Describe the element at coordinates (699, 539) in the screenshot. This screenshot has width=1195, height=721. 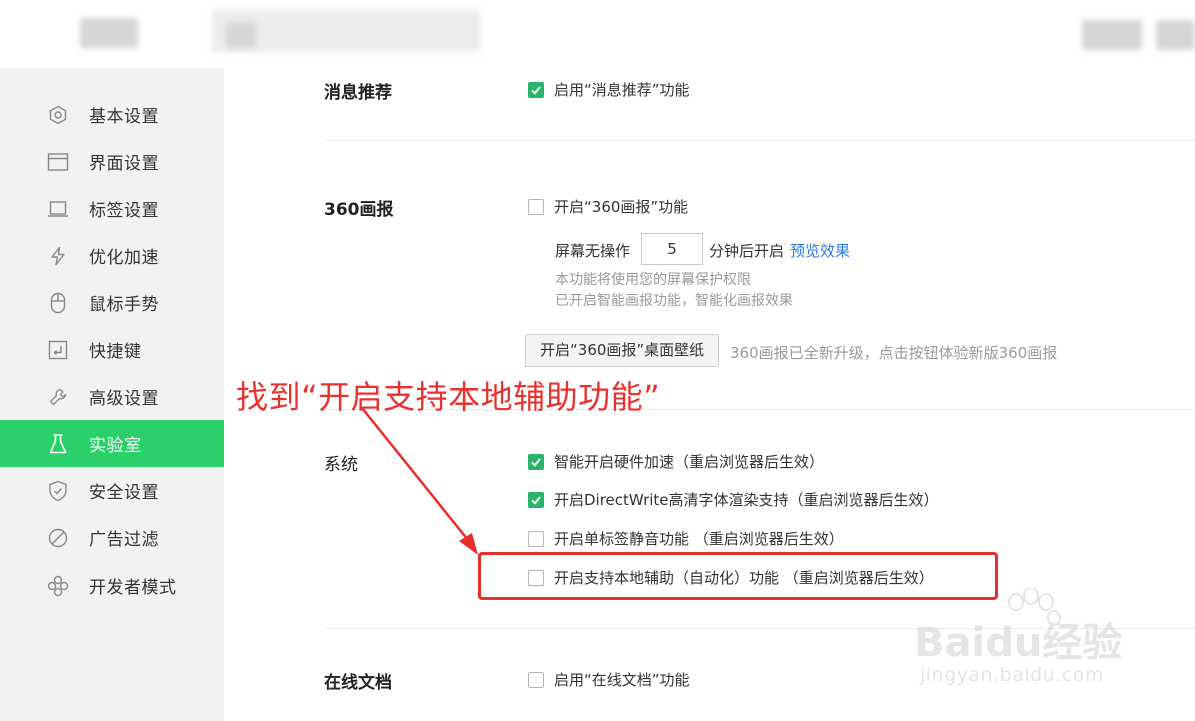
I see `checkbox-label: 开启单标签静音功能 （重启浏览器后生效）` at that location.